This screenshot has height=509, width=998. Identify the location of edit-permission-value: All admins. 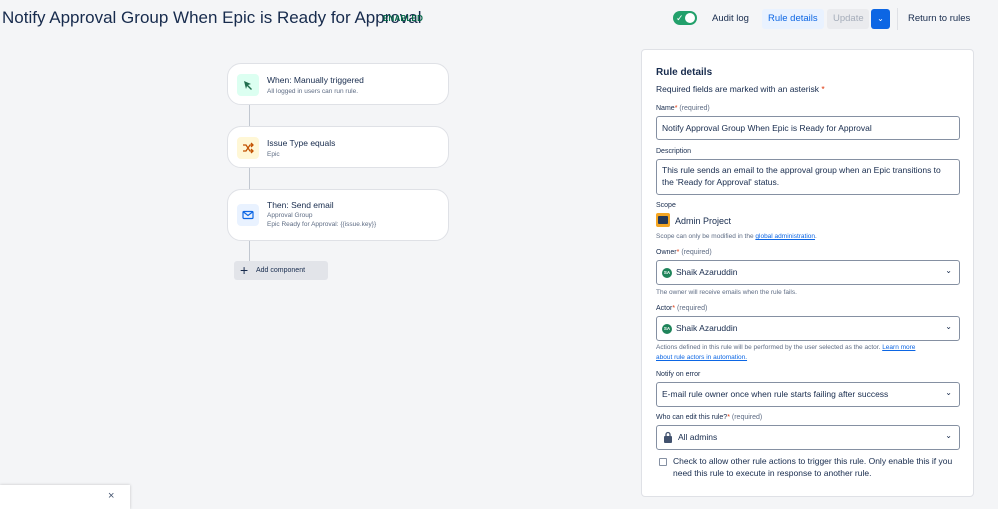
(698, 437).